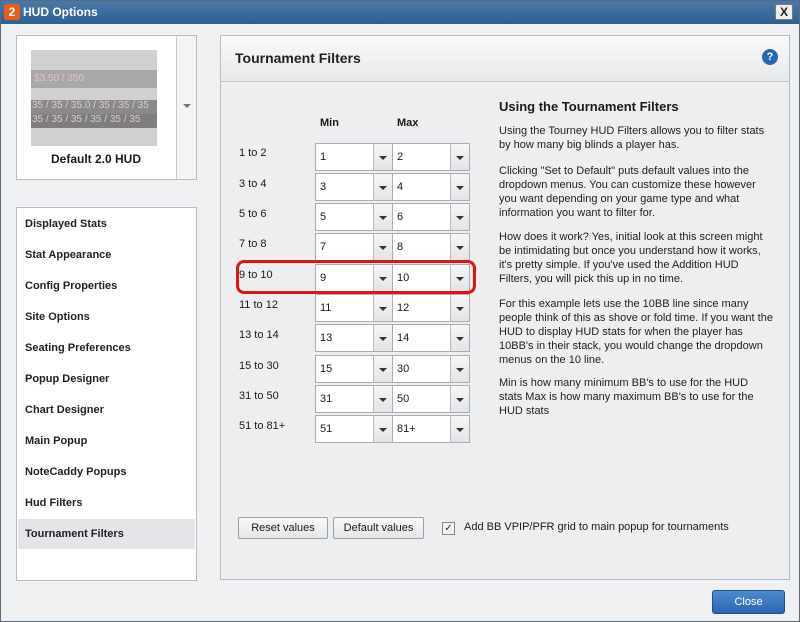  I want to click on sidebar-item-seating-preferences: Seating Preferences, so click(106, 348).